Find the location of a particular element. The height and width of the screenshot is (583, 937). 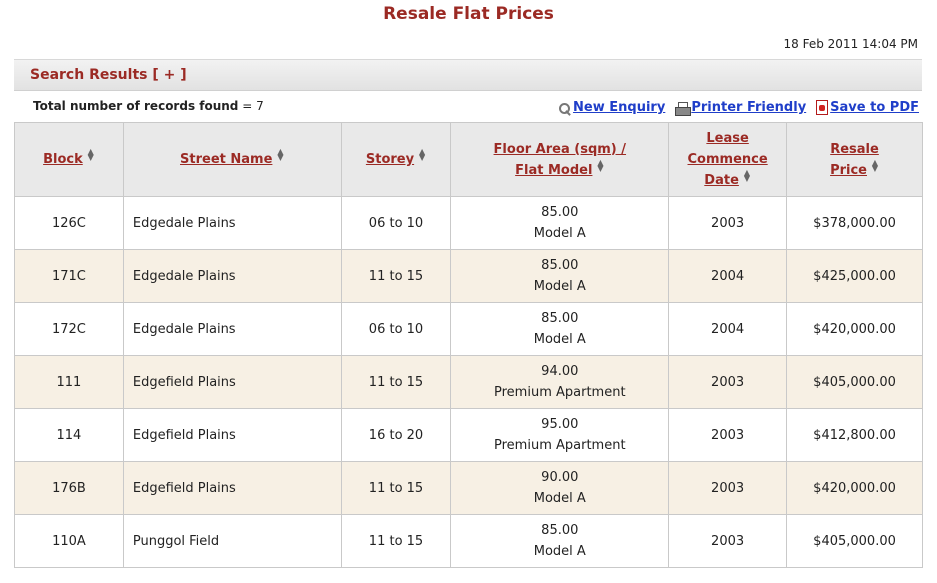

cell-floor-area: 94.00 Premium Apartment is located at coordinates (560, 382).